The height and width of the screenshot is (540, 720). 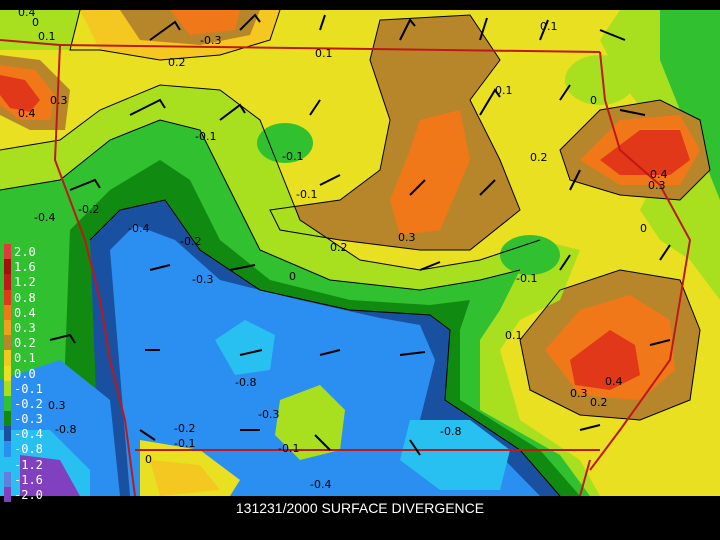 I want to click on legend-label: -1.2, so click(x=28, y=464).